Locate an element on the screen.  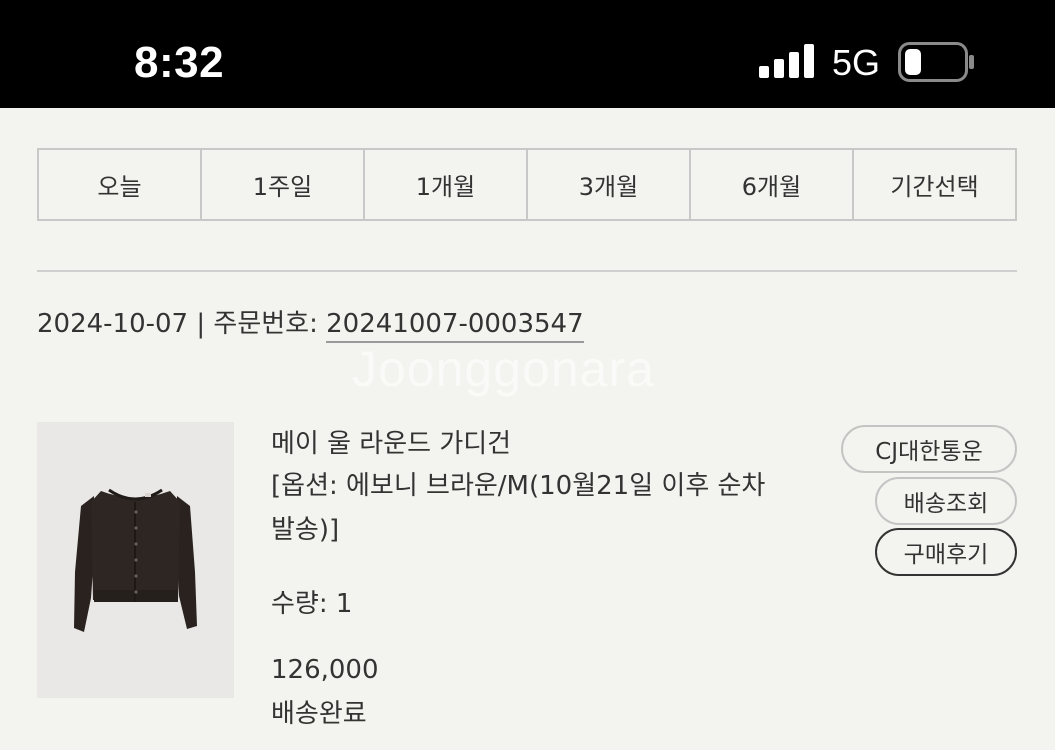
delivery-status: 배송완료 is located at coordinates (319, 714).